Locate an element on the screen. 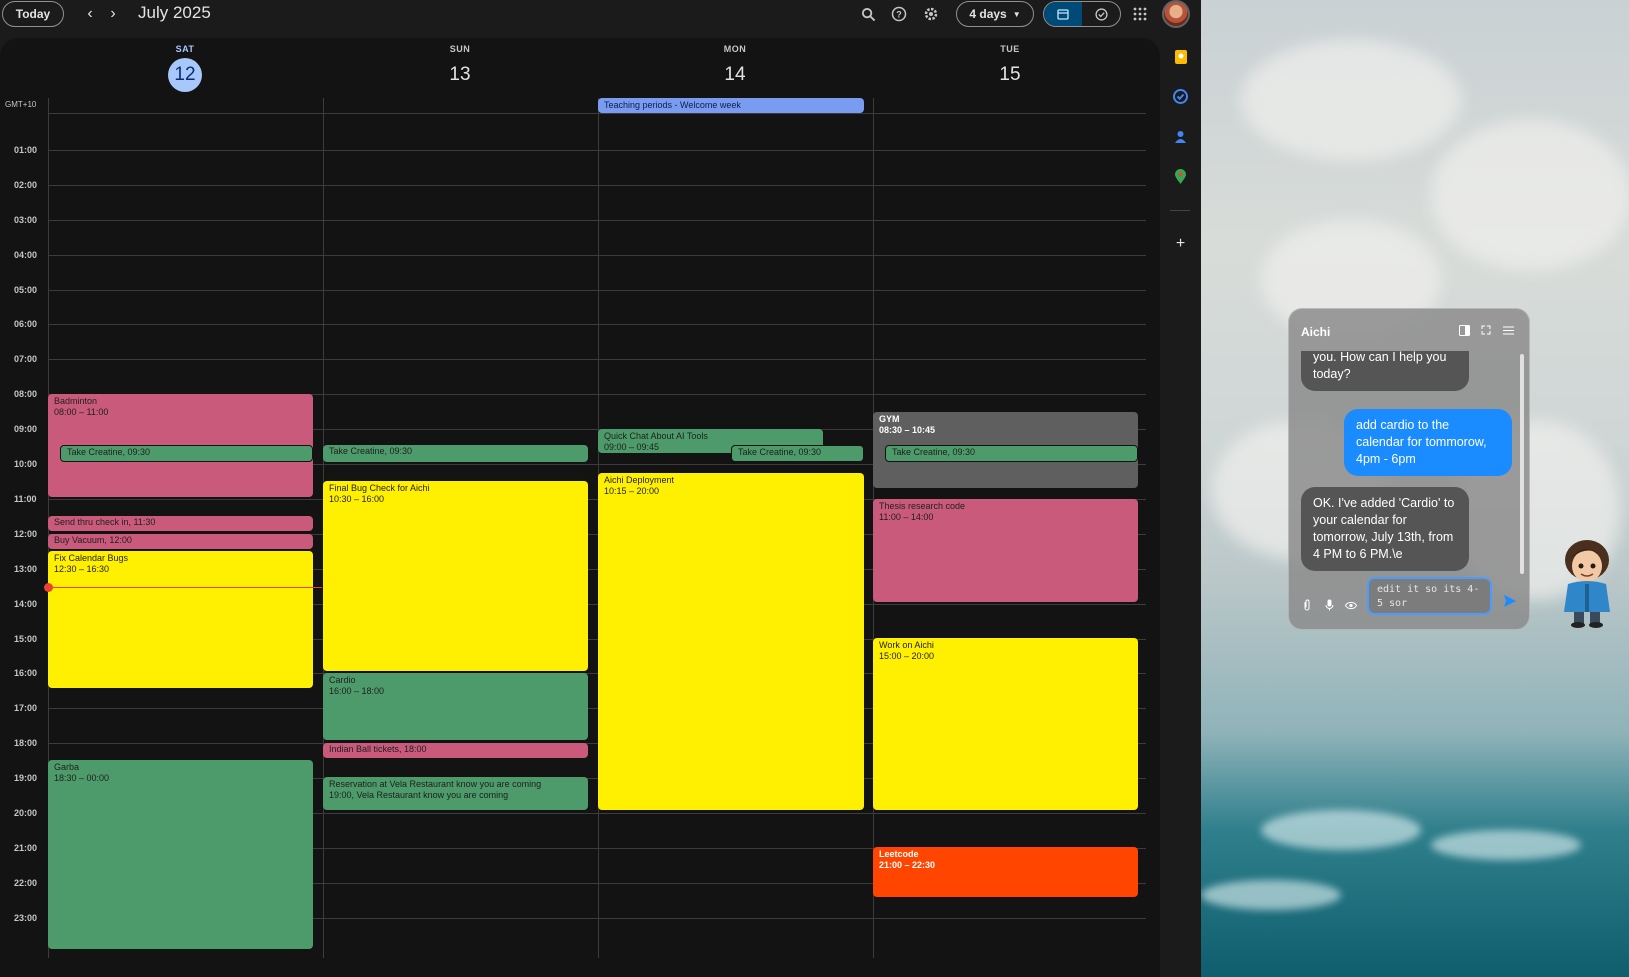 The image size is (1629, 977). event-cardio: Cardio 16:00 – 18:00 is located at coordinates (455, 706).